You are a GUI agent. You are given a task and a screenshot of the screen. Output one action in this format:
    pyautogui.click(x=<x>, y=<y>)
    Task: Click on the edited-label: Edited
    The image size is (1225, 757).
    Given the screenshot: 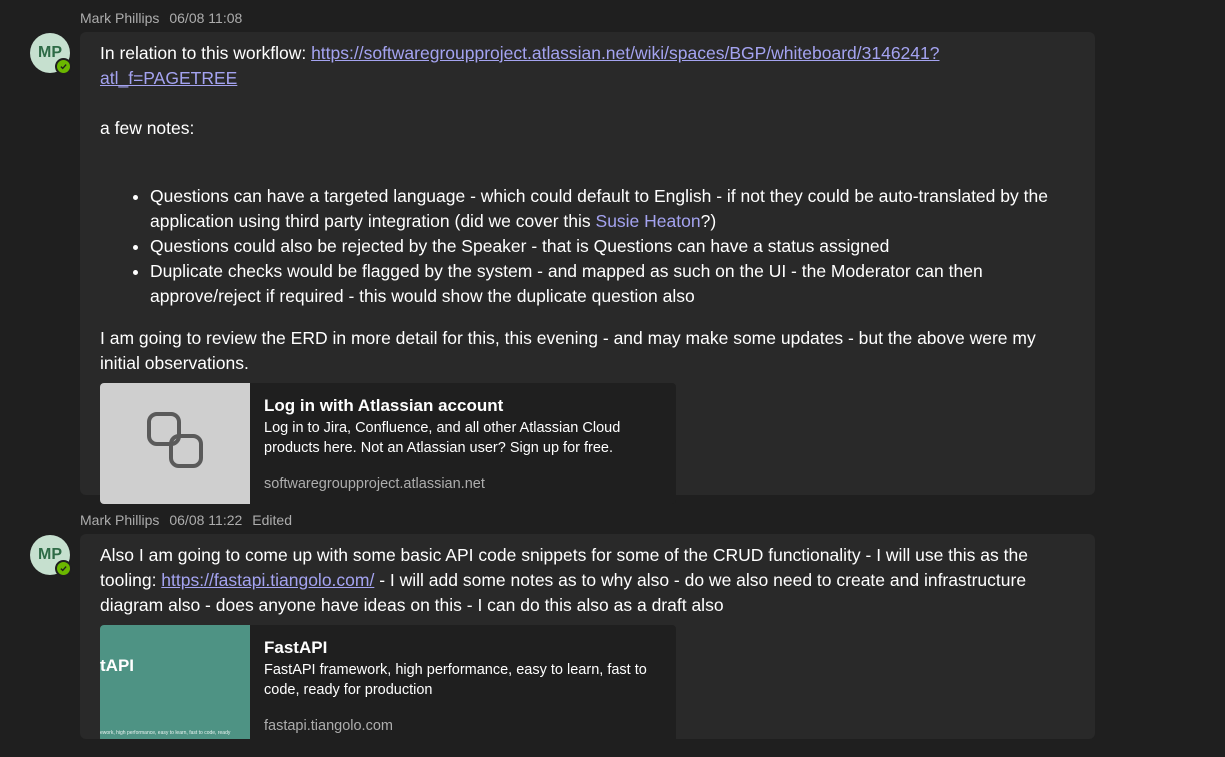 What is the action you would take?
    pyautogui.click(x=272, y=520)
    